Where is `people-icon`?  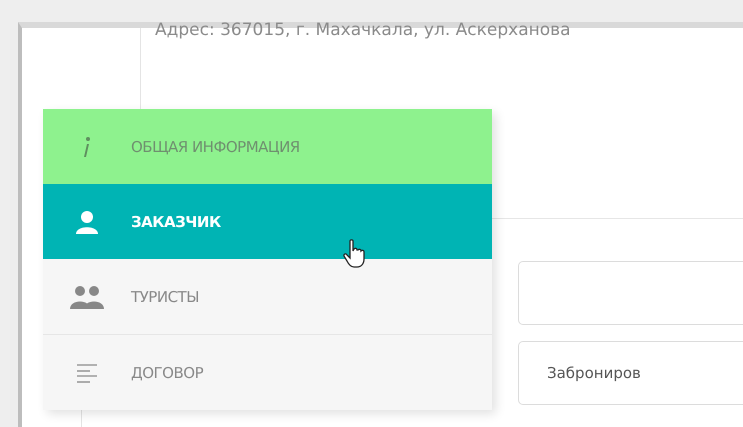
people-icon is located at coordinates (87, 297).